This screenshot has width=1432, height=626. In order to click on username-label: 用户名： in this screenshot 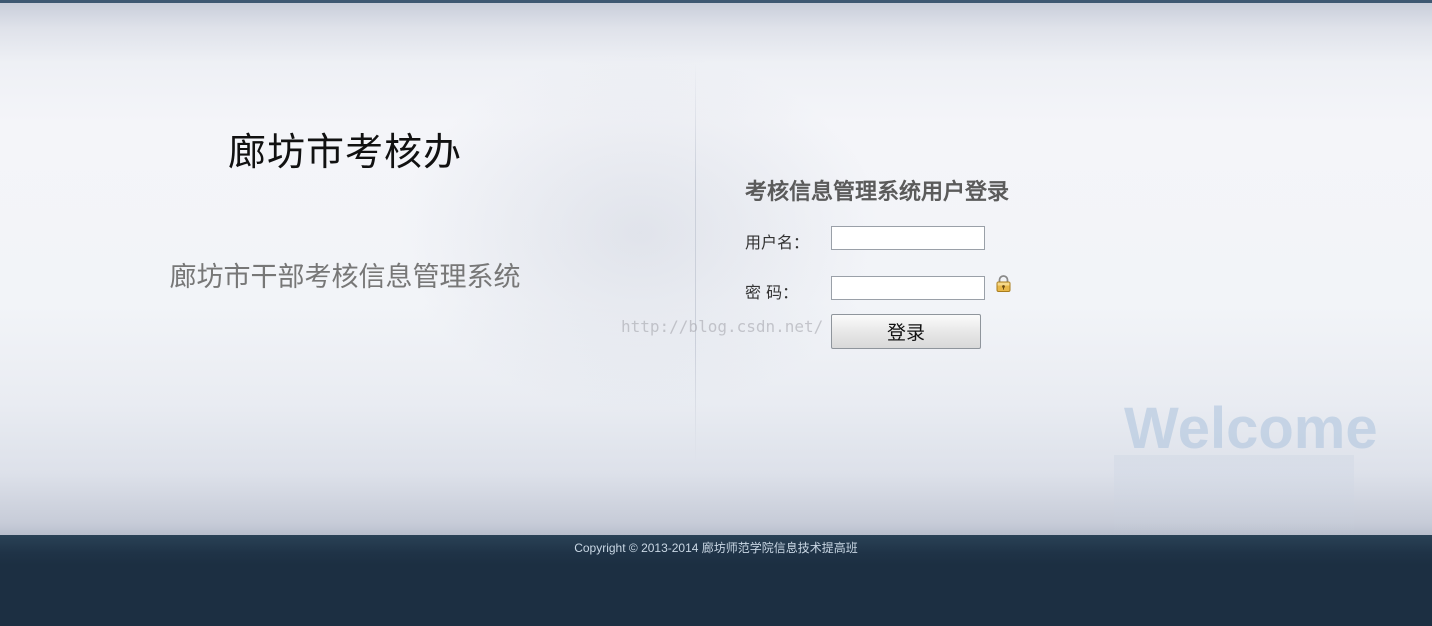, I will do `click(777, 242)`.